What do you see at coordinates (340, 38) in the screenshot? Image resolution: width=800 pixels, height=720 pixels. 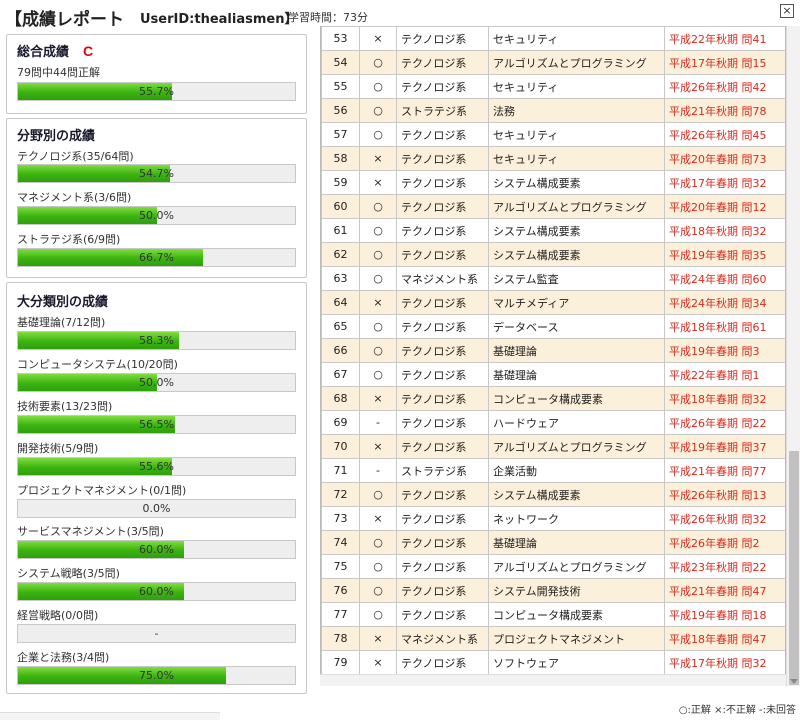 I see `question-number: 53` at bounding box center [340, 38].